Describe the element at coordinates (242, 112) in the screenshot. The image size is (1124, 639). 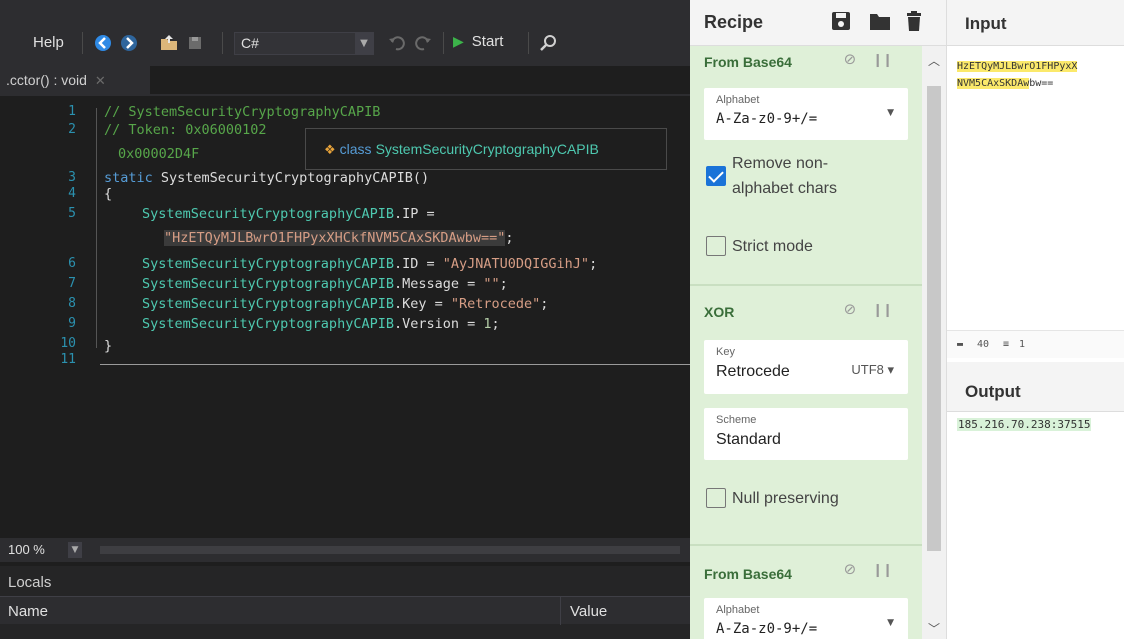
I see `code-line-1: // SystemSecurityCryptographyCAPIB` at that location.